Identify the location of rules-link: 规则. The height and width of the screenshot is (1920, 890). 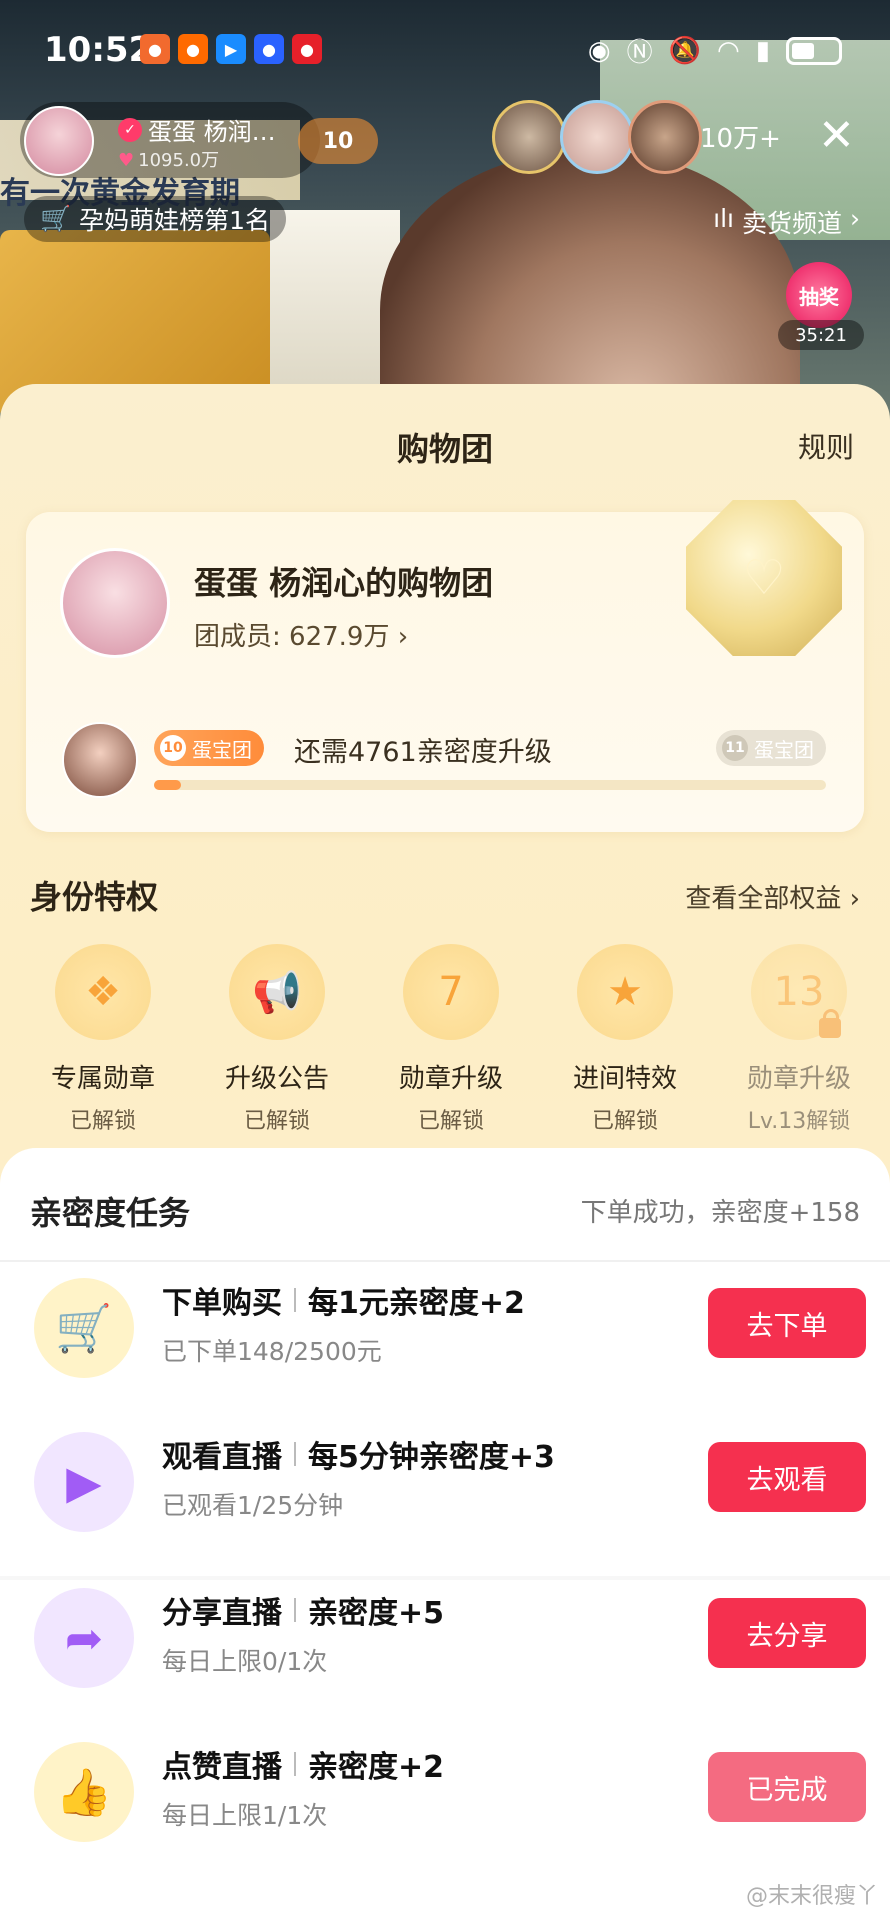
(826, 446).